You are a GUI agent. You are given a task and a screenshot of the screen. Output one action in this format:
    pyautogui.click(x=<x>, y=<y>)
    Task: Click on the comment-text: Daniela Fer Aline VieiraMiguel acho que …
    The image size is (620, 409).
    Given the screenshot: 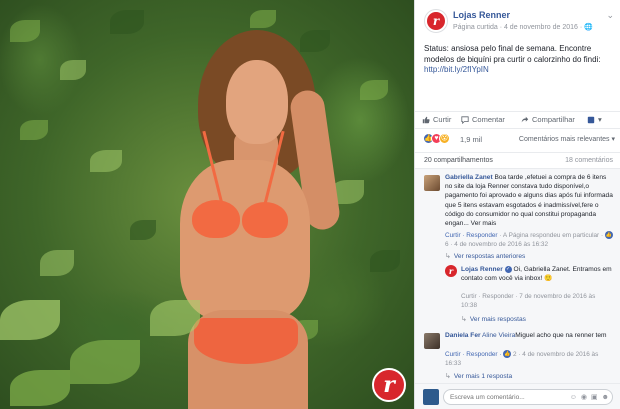 What is the action you would take?
    pyautogui.click(x=530, y=335)
    